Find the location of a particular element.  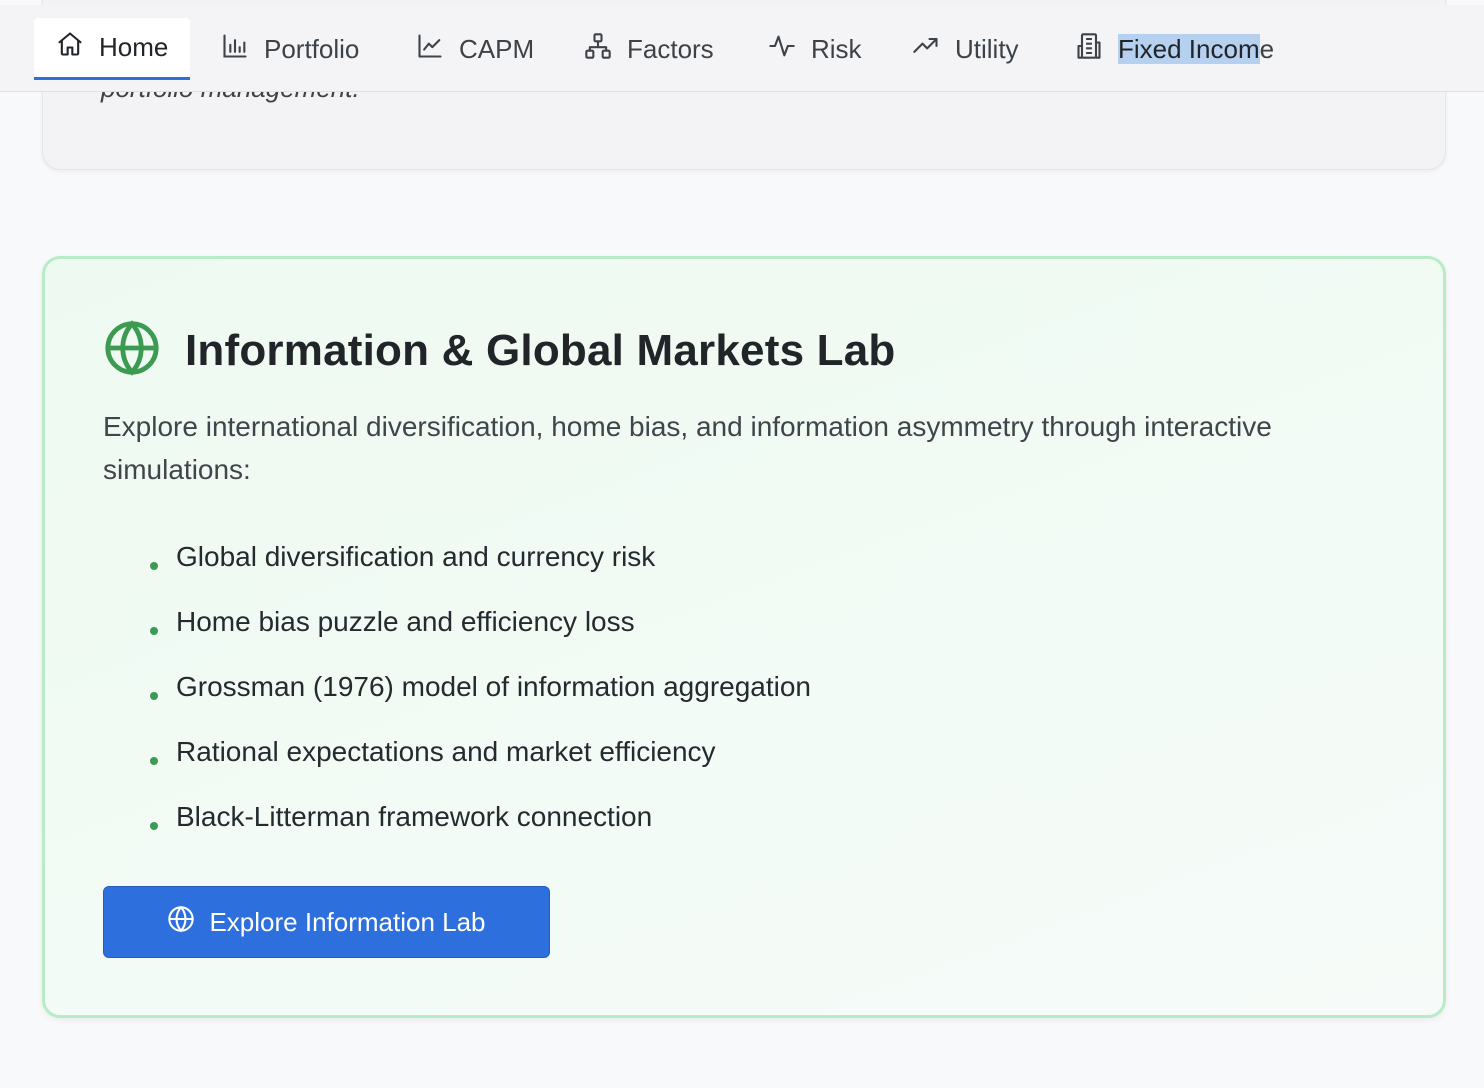

building-icon is located at coordinates (1089, 49).